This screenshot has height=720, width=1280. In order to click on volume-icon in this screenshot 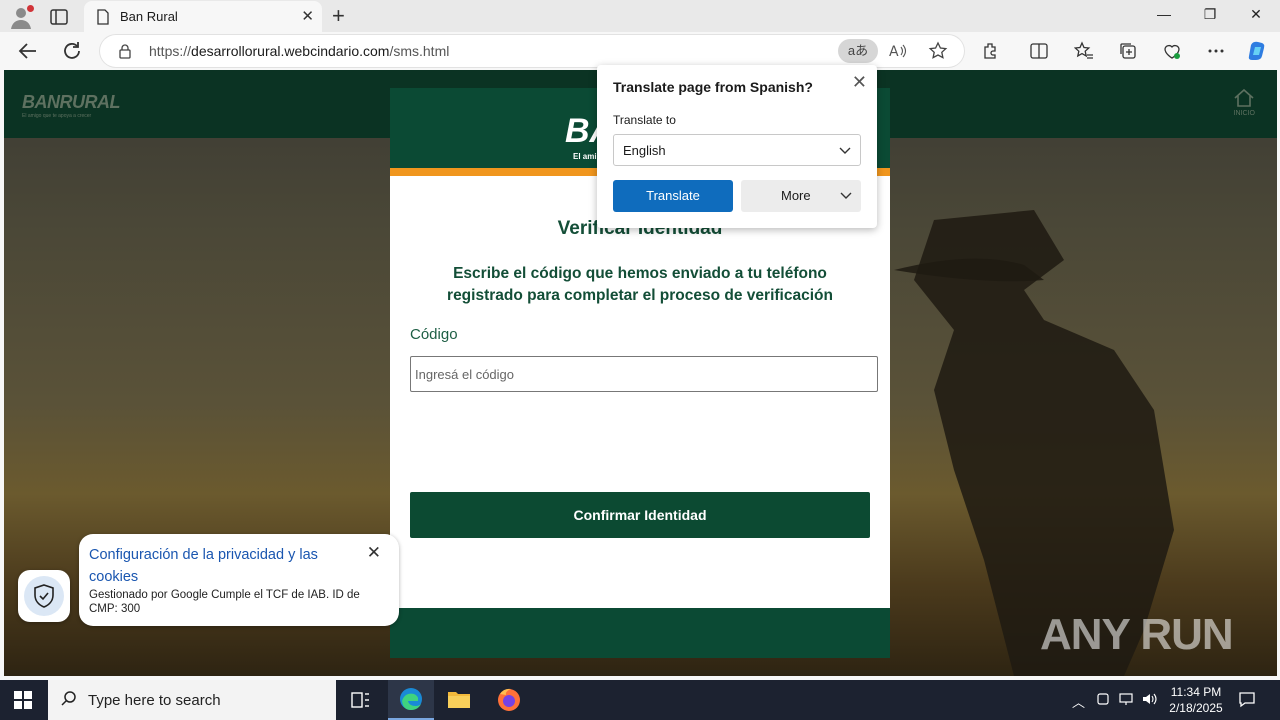, I will do `click(1150, 700)`.